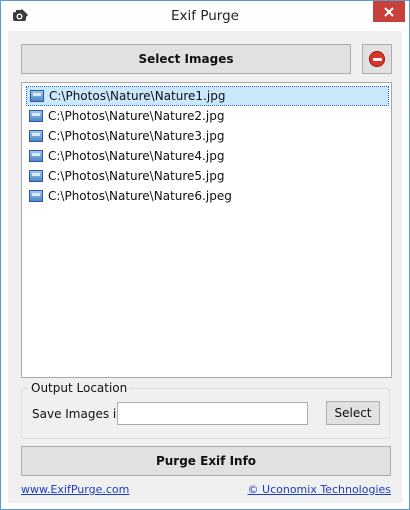 The image size is (410, 510). I want to click on window-title: Exif Purge, so click(205, 16).